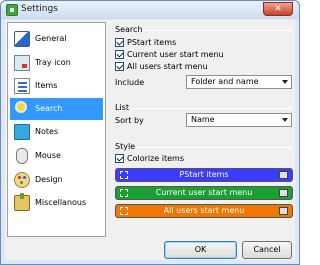 This screenshot has width=320, height=265. What do you see at coordinates (239, 120) in the screenshot?
I see `sort-by-select: Name` at bounding box center [239, 120].